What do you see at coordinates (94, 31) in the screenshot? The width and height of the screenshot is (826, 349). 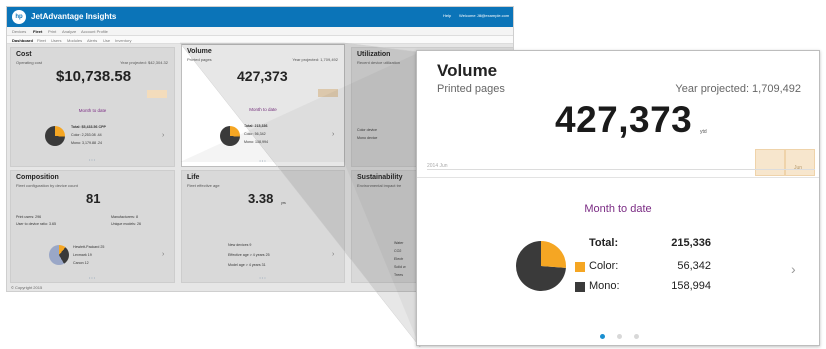 I see `nav-tab-account-profile: Account Profile` at bounding box center [94, 31].